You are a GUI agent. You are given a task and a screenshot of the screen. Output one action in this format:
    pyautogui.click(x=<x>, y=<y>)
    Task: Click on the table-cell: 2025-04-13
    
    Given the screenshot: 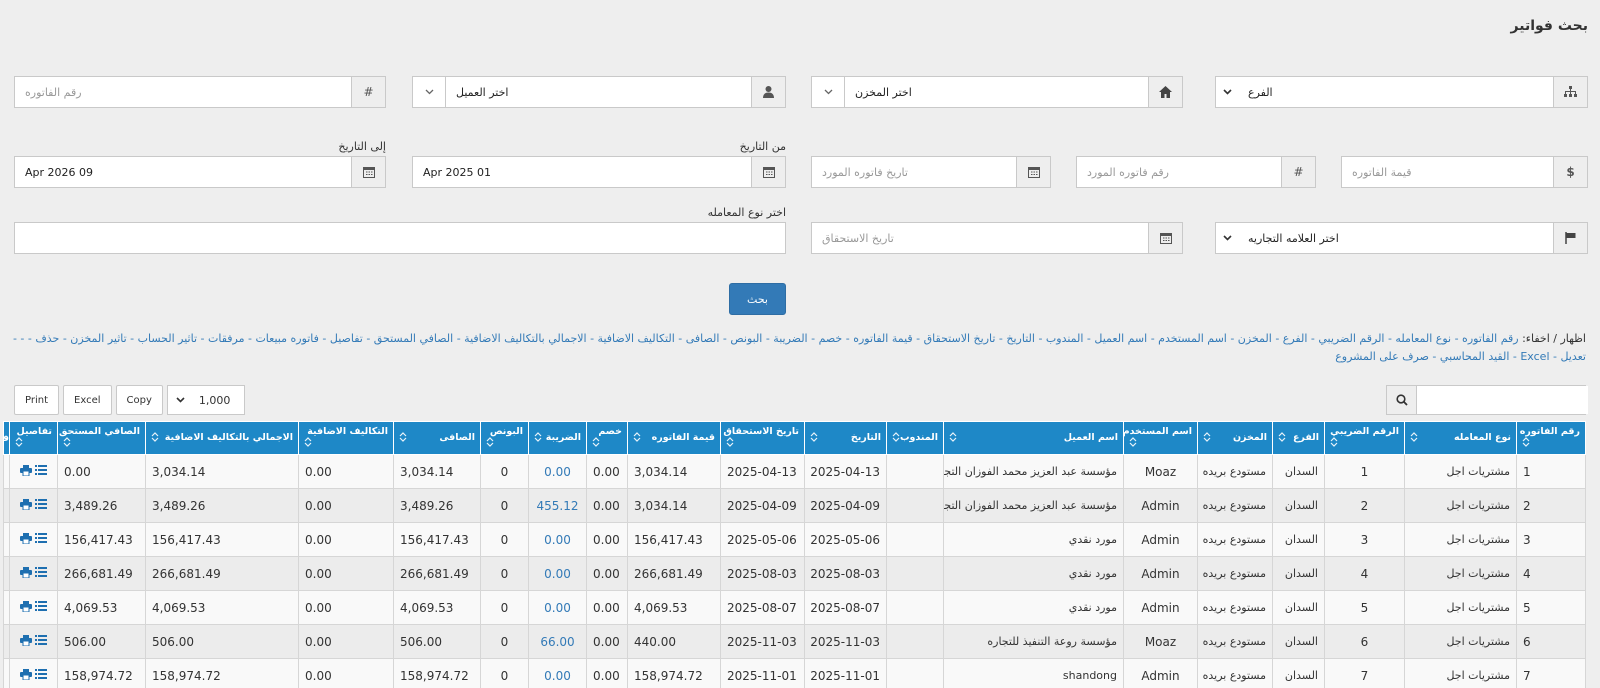 What is the action you would take?
    pyautogui.click(x=762, y=471)
    